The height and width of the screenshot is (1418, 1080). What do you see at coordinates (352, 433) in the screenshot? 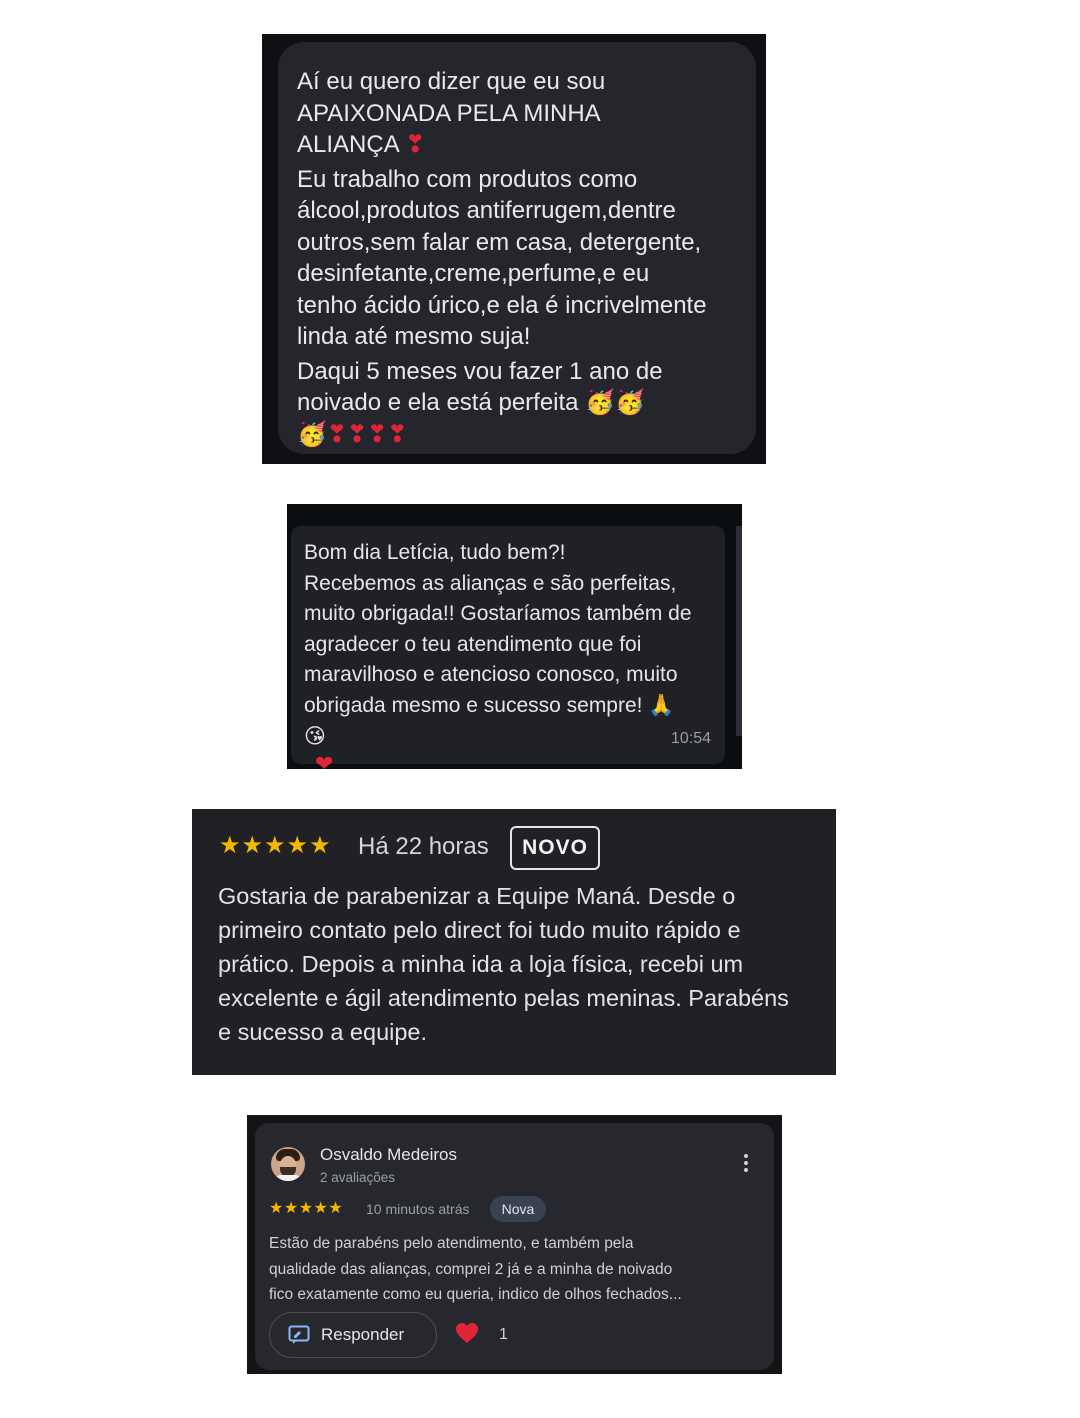
I see `emoji-line: 🥳❣❣❣❣` at bounding box center [352, 433].